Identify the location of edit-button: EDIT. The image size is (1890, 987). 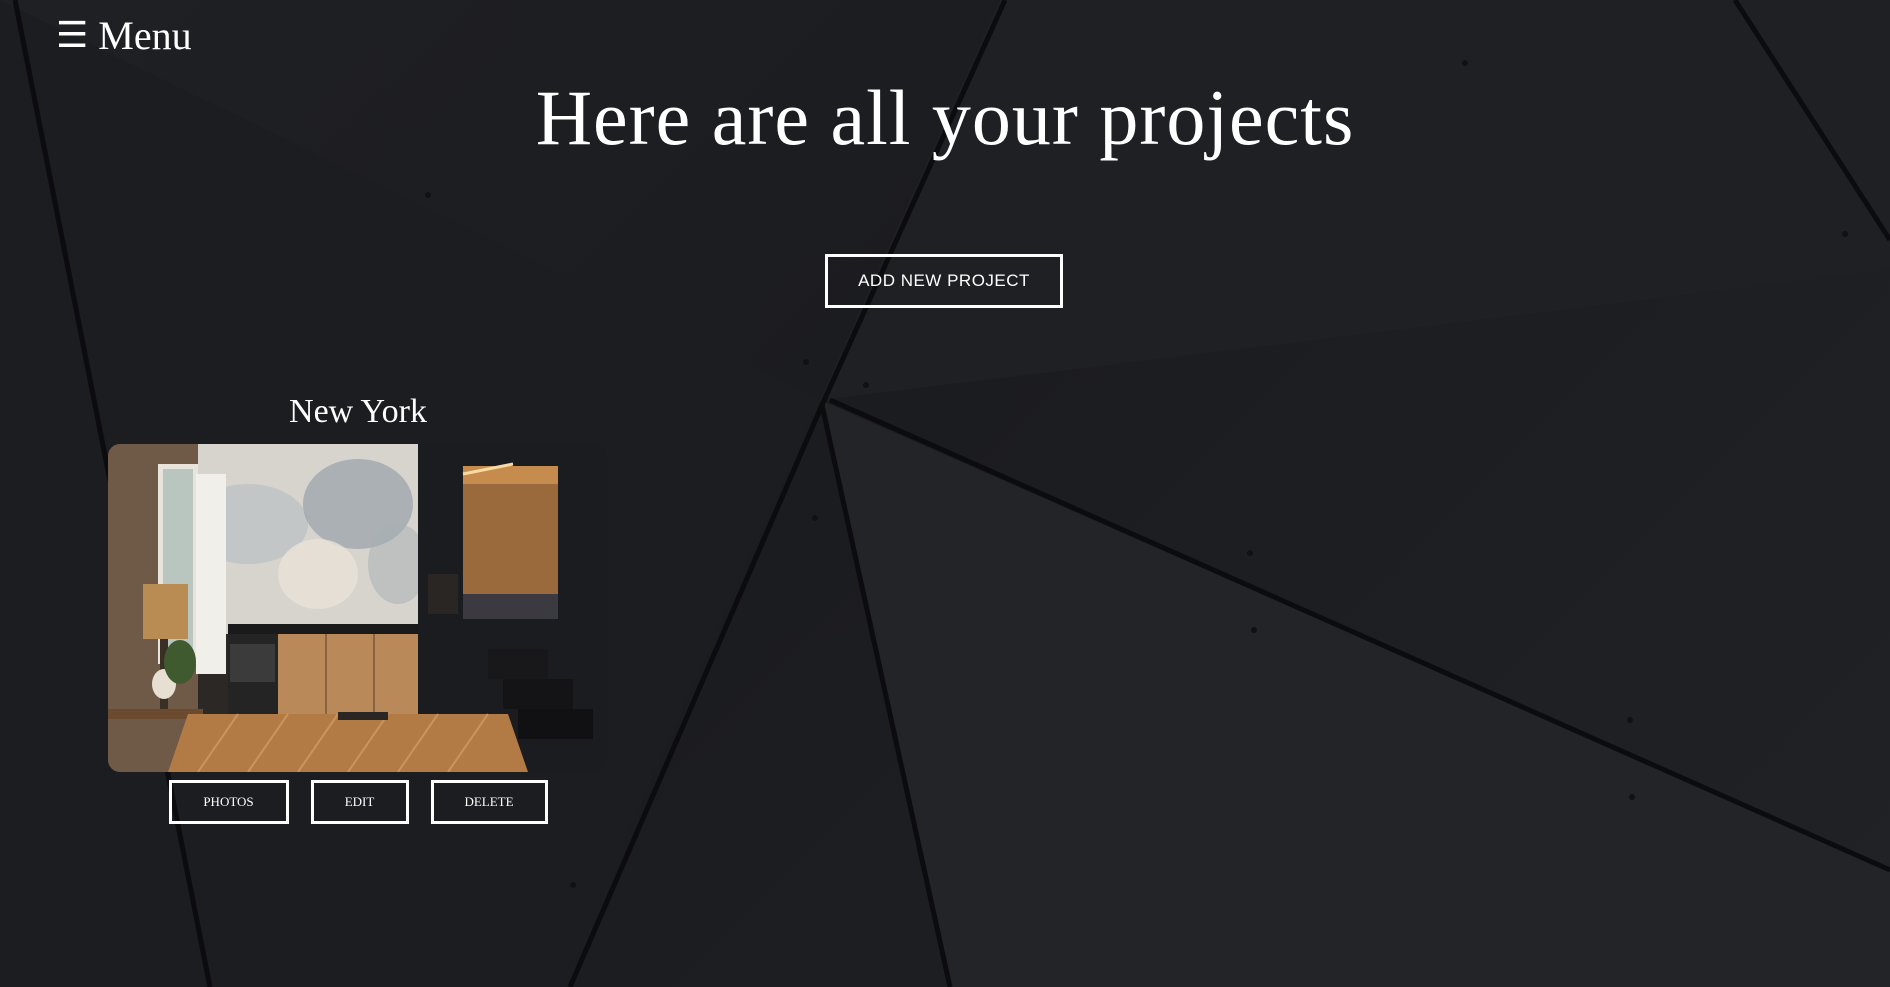
(359, 802).